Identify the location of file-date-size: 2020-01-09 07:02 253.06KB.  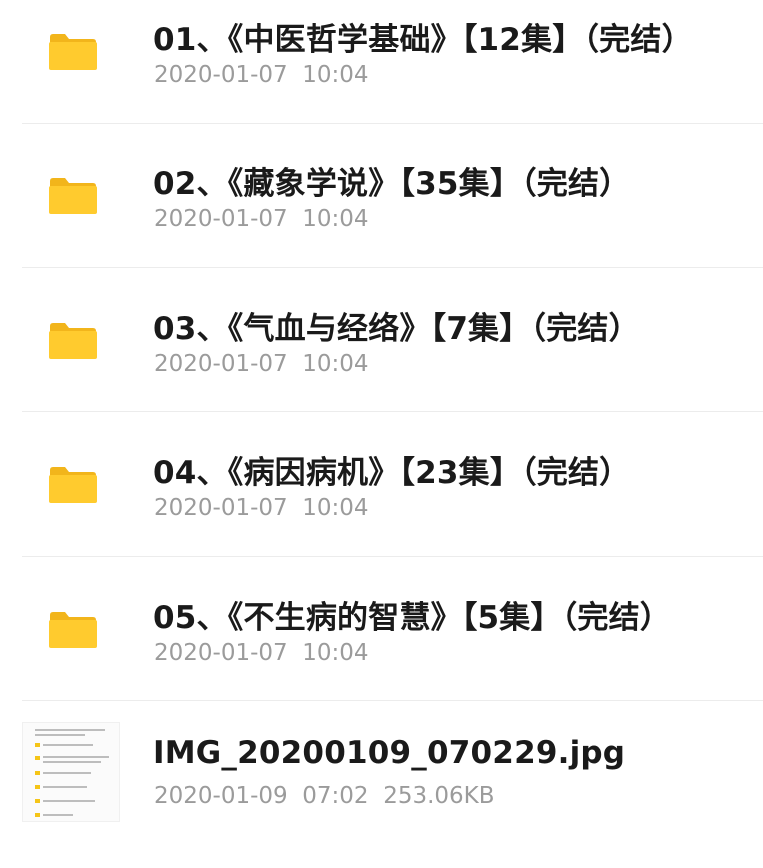
(324, 796).